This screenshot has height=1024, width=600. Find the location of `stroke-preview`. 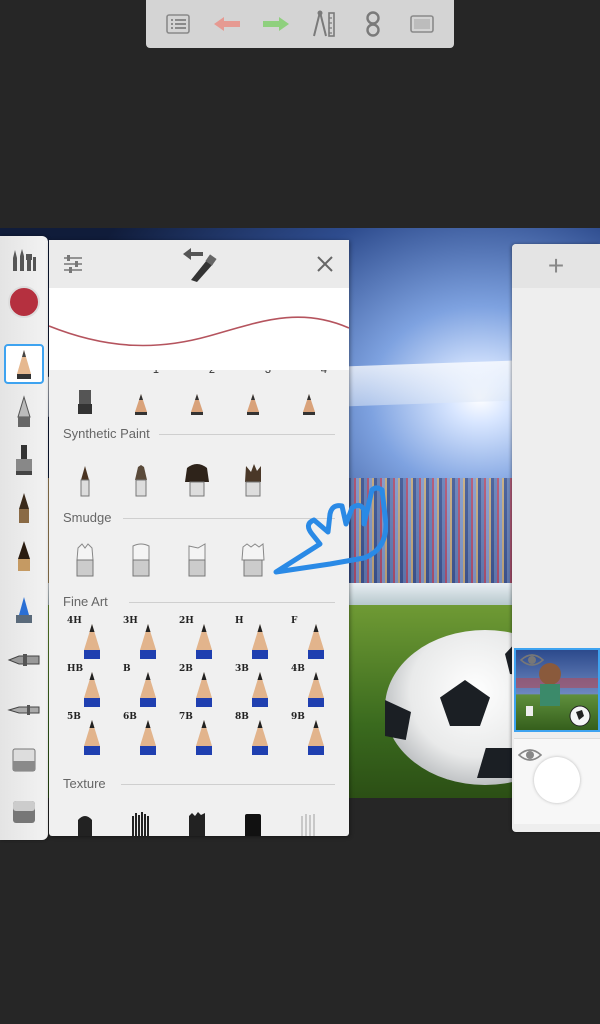

stroke-preview is located at coordinates (199, 329).